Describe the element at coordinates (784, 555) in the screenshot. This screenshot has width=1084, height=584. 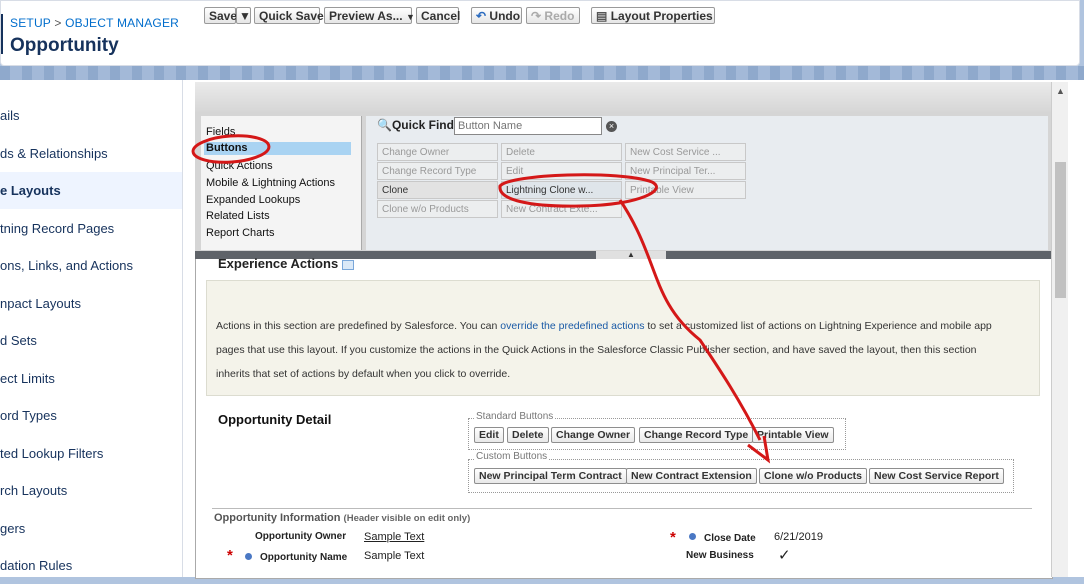
I see `checkmark-icon: ✓` at that location.